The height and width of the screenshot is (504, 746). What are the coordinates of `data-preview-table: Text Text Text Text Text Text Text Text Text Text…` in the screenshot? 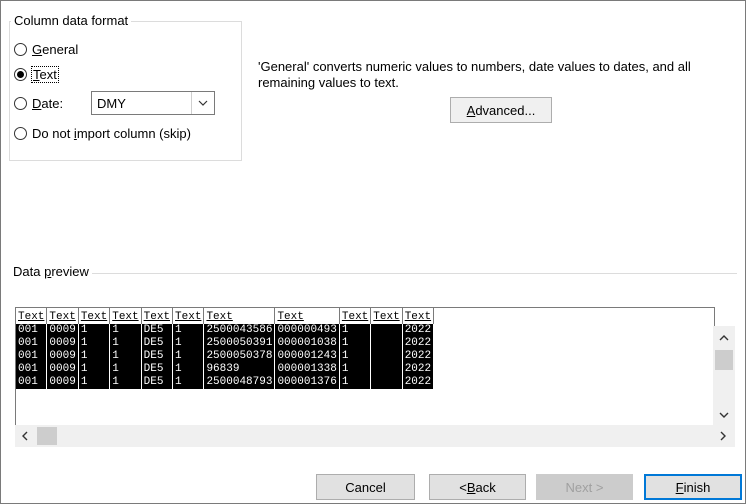 It's located at (225, 348).